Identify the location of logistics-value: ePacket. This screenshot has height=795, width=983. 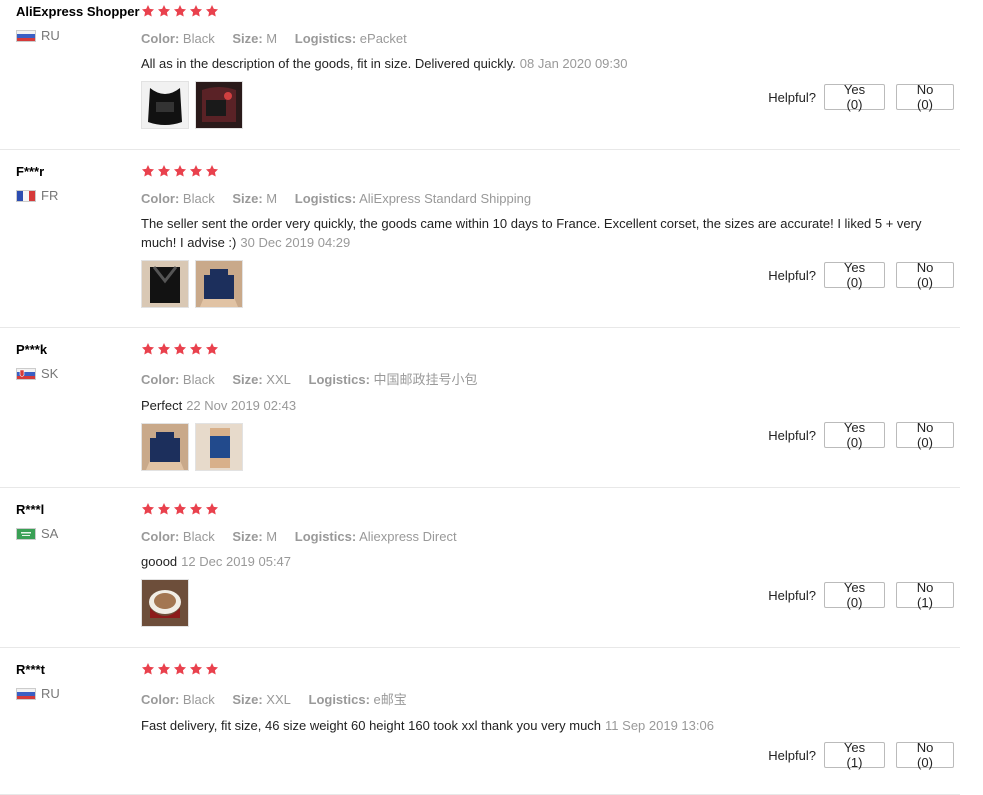
(383, 38).